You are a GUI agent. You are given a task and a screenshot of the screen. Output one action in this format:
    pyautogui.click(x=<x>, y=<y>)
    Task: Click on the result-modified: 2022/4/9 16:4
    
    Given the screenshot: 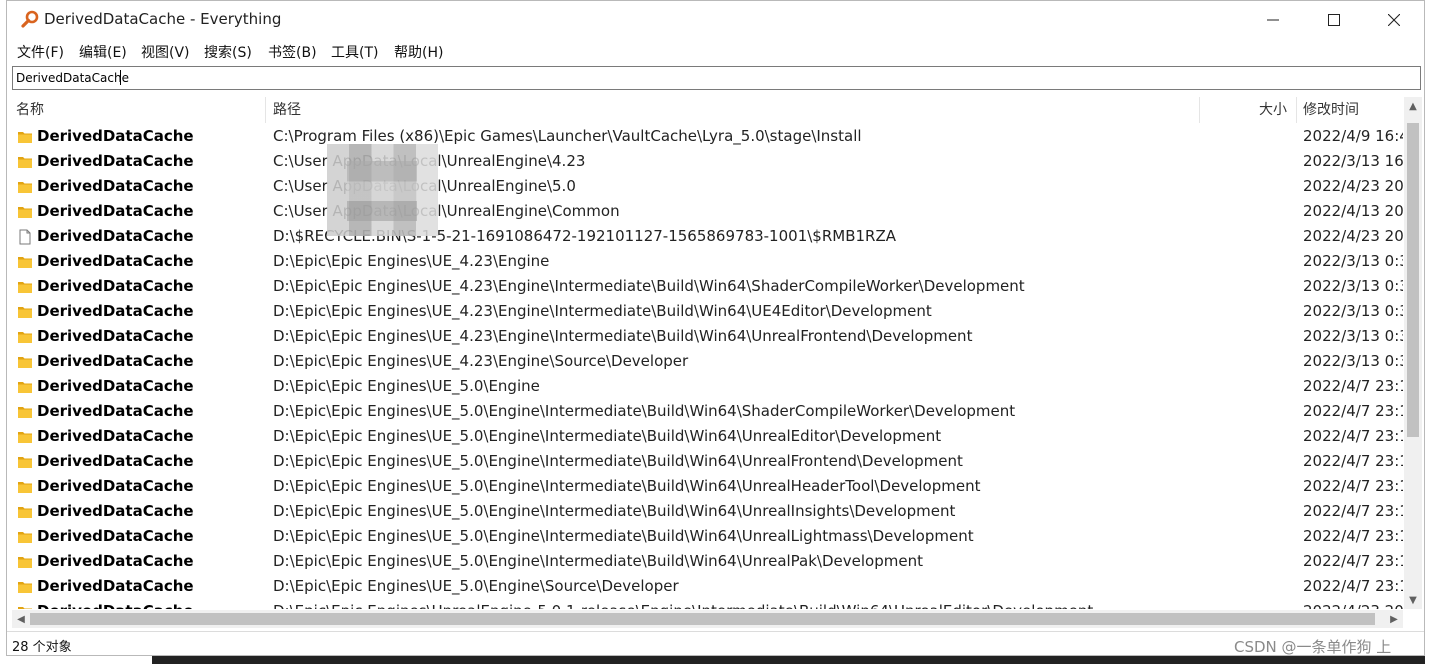 What is the action you would take?
    pyautogui.click(x=1353, y=136)
    